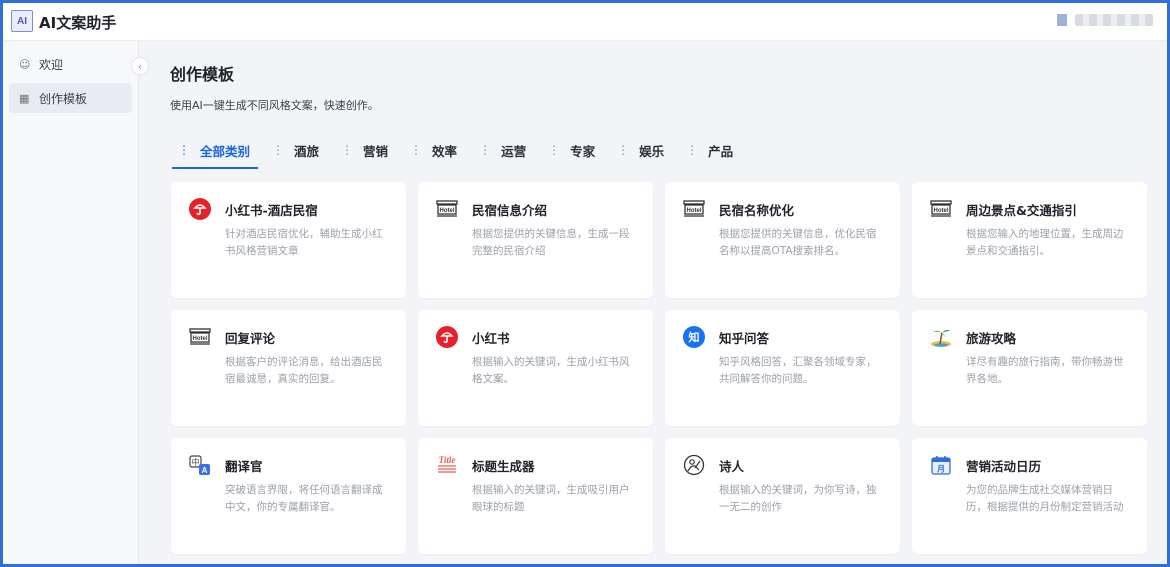 The height and width of the screenshot is (567, 1170). I want to click on translate-icon: 中A, so click(200, 465).